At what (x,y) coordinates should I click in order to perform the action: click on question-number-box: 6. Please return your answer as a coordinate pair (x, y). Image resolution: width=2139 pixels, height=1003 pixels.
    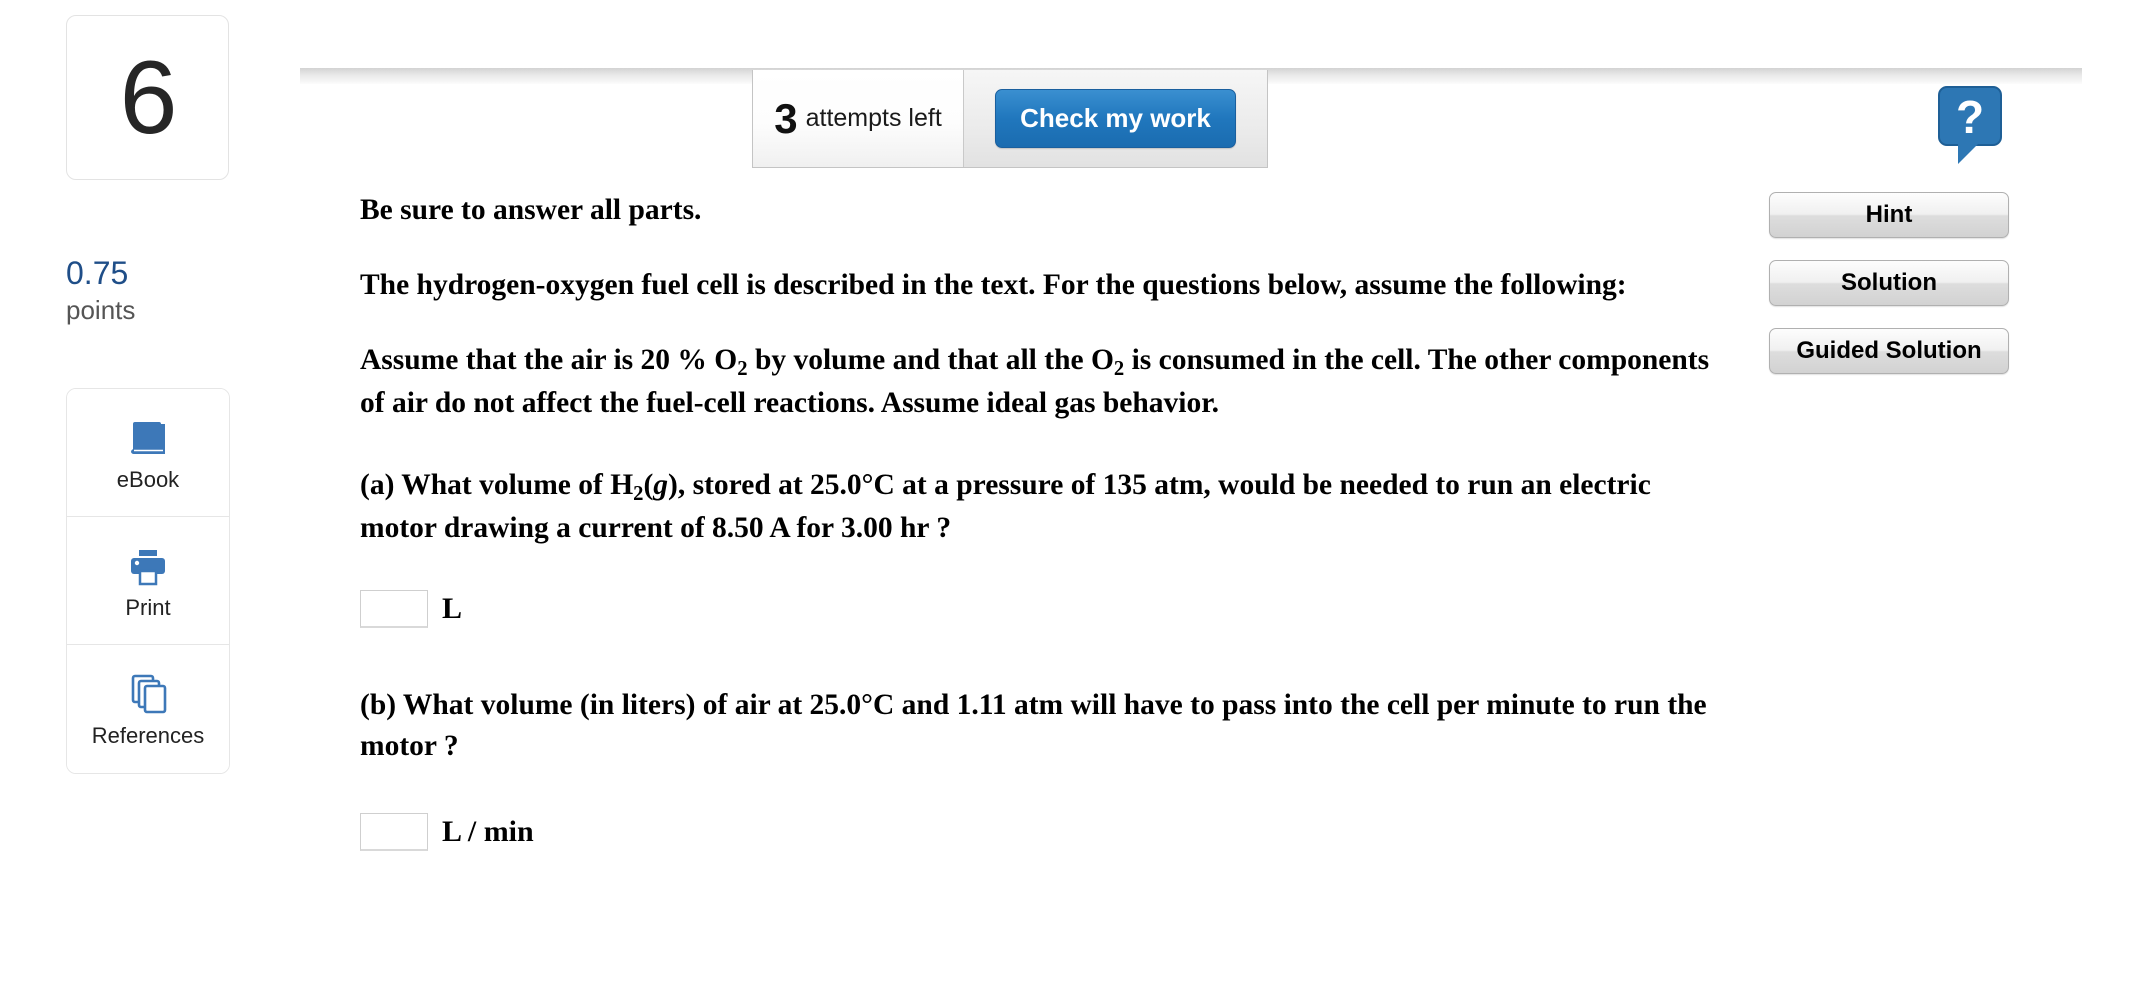
    Looking at the image, I should click on (147, 97).